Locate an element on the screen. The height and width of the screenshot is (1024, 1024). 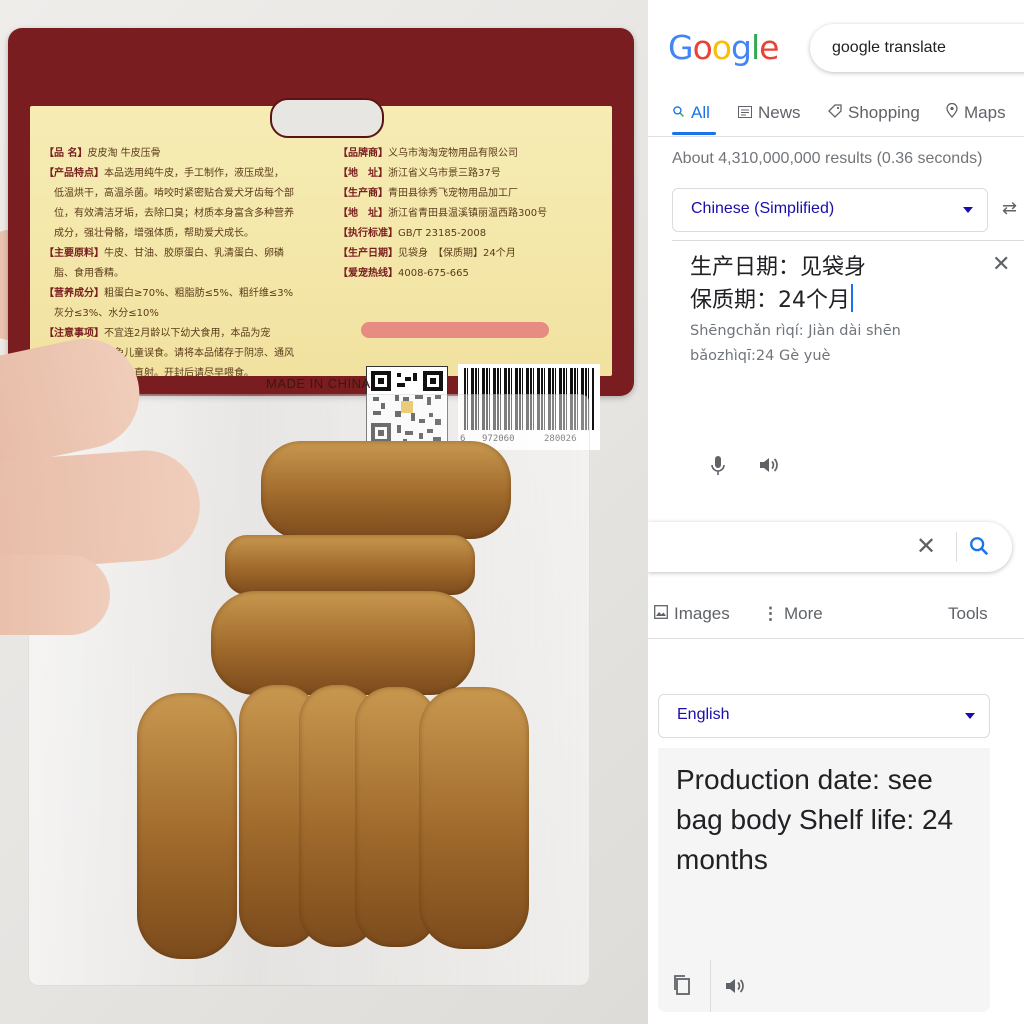
logo-letter: g is located at coordinates (741, 47).